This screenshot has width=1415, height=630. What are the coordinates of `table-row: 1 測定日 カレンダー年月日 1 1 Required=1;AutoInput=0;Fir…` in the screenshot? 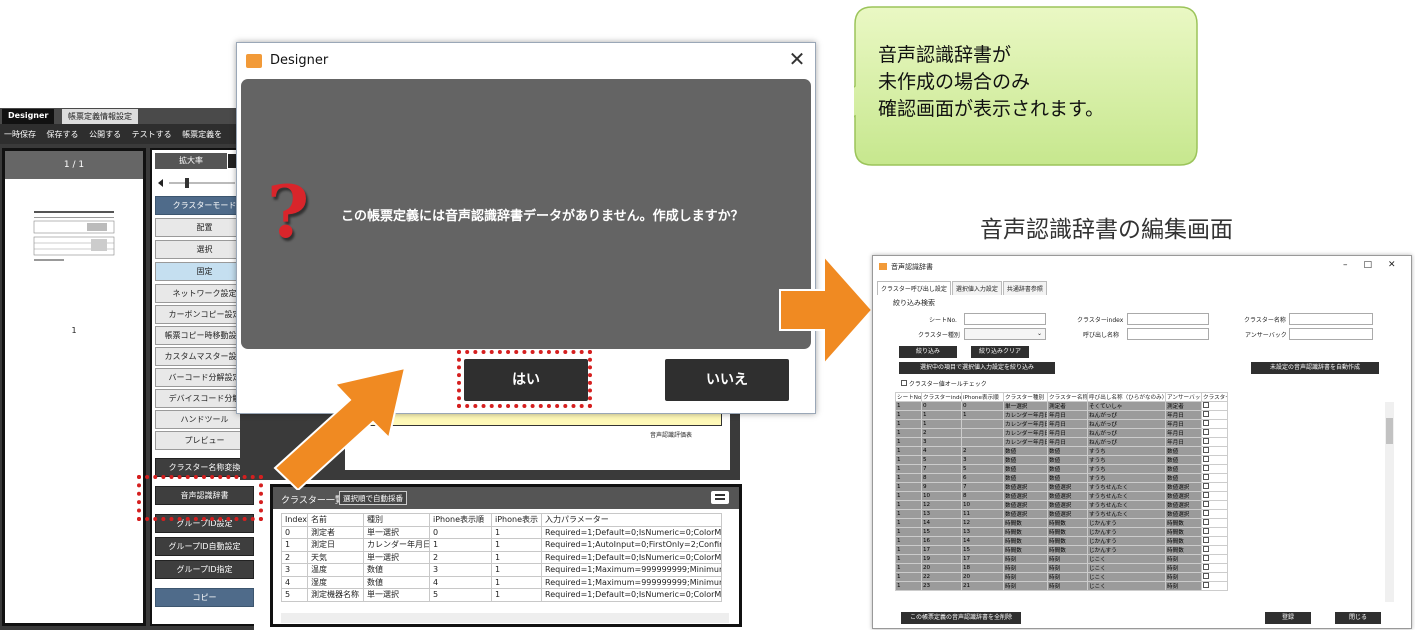 It's located at (501, 545).